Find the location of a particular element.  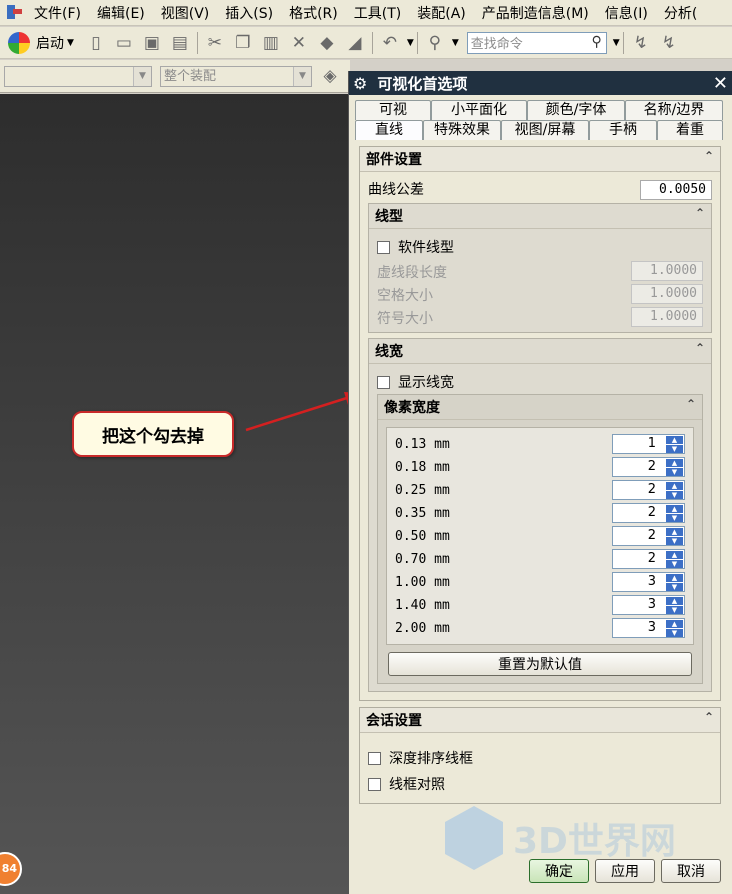

start-button: 启动 ▼ is located at coordinates (41, 42).